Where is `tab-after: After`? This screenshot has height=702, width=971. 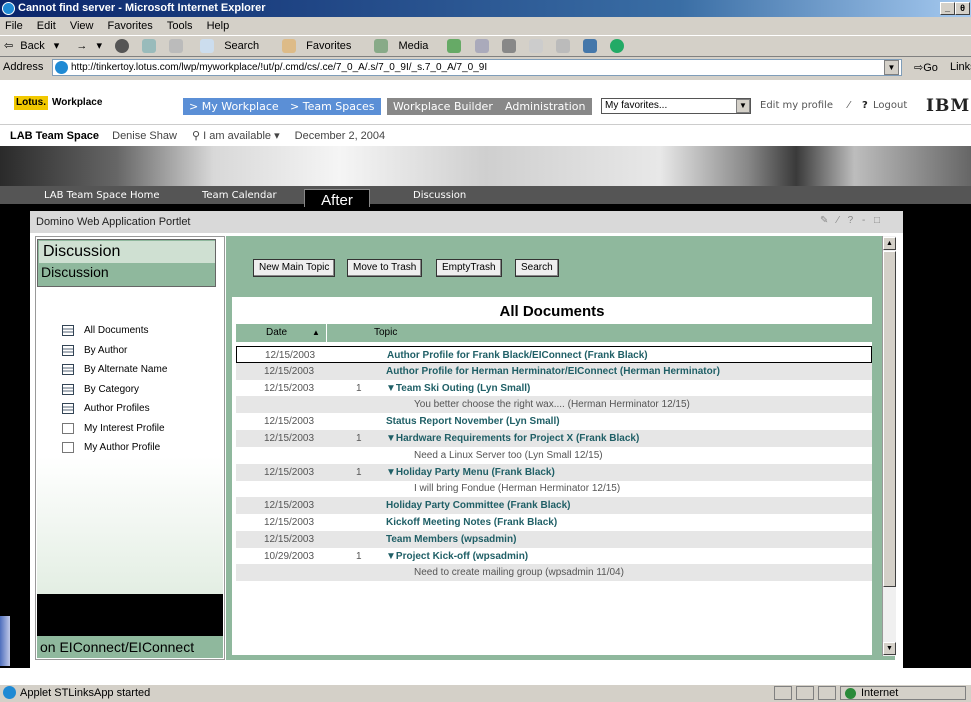 tab-after: After is located at coordinates (337, 199).